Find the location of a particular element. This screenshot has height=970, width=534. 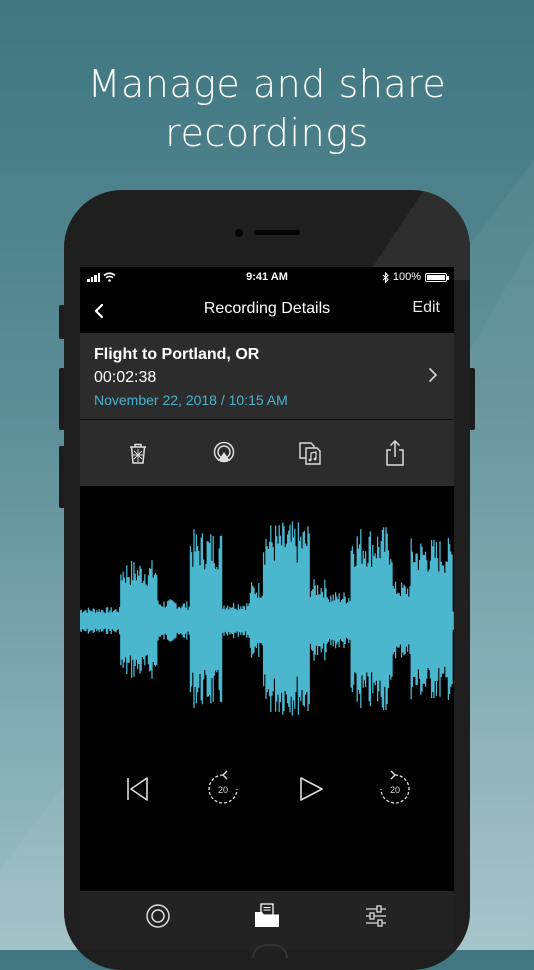

airplay-button is located at coordinates (224, 453).